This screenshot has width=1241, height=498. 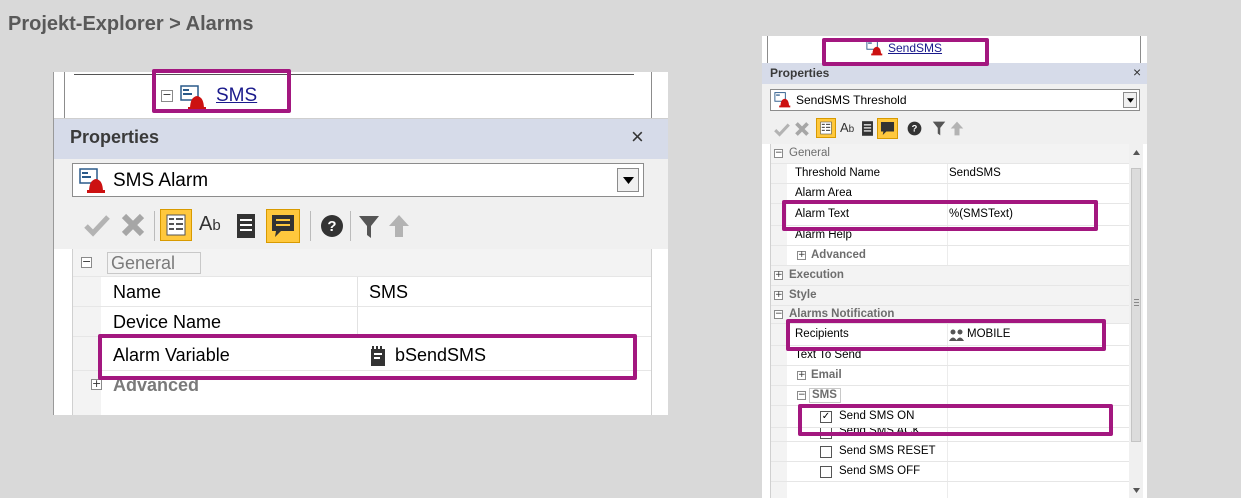 What do you see at coordinates (801, 375) in the screenshot?
I see `expand-email-toggle: +` at bounding box center [801, 375].